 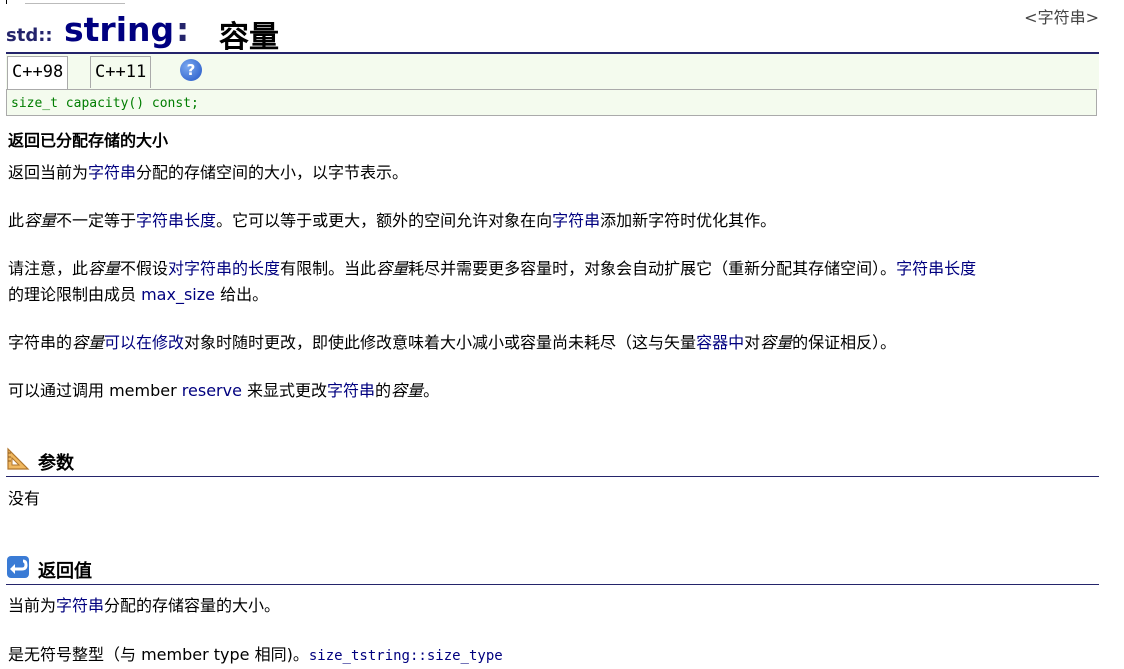 I want to click on tab-cpp98: C++98, so click(x=38, y=73).